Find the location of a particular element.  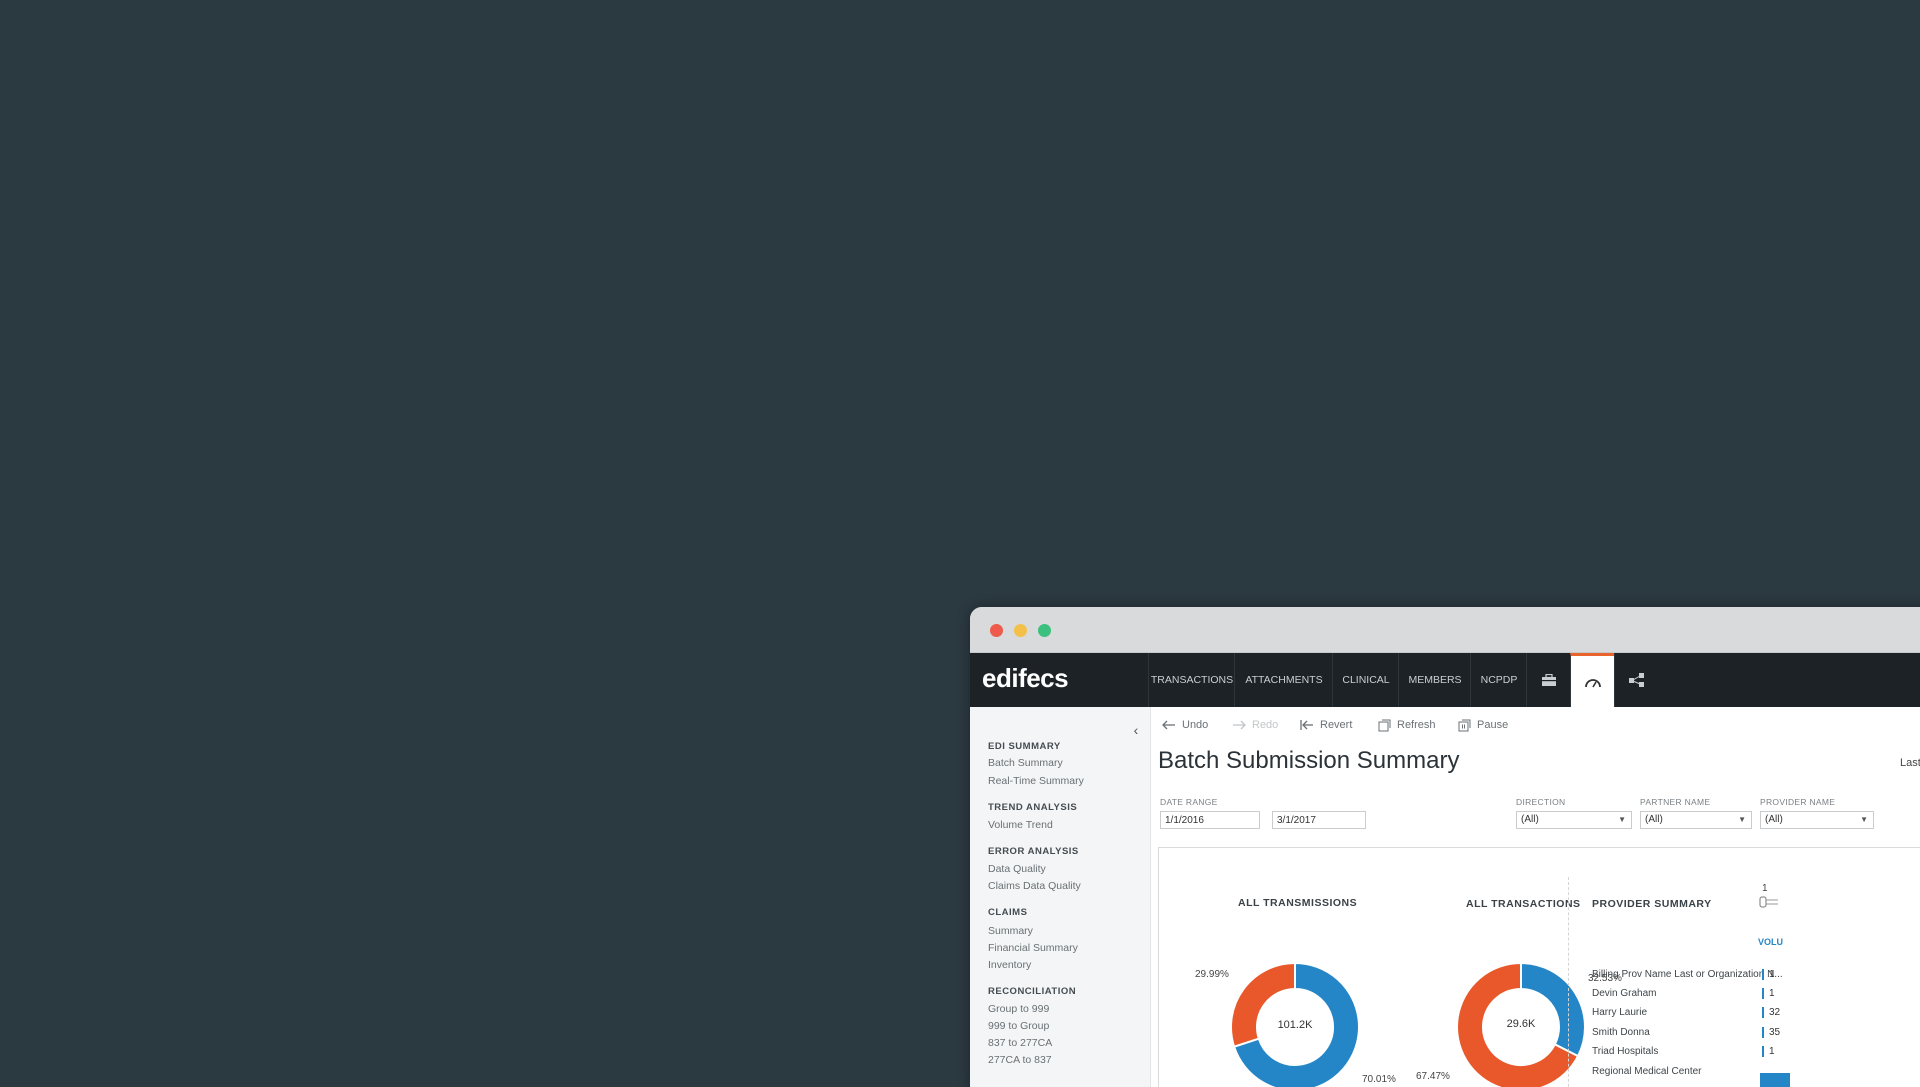

date-from-field: 1/1/2016 is located at coordinates (1210, 820).